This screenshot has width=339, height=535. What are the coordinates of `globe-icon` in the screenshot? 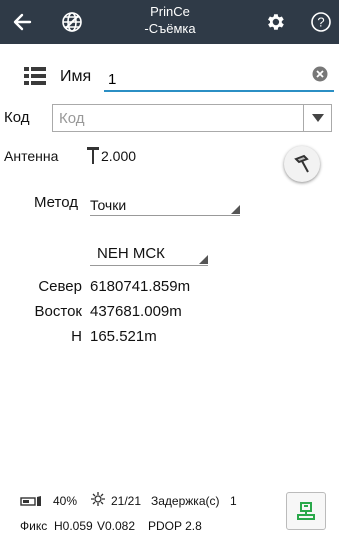 It's located at (72, 22).